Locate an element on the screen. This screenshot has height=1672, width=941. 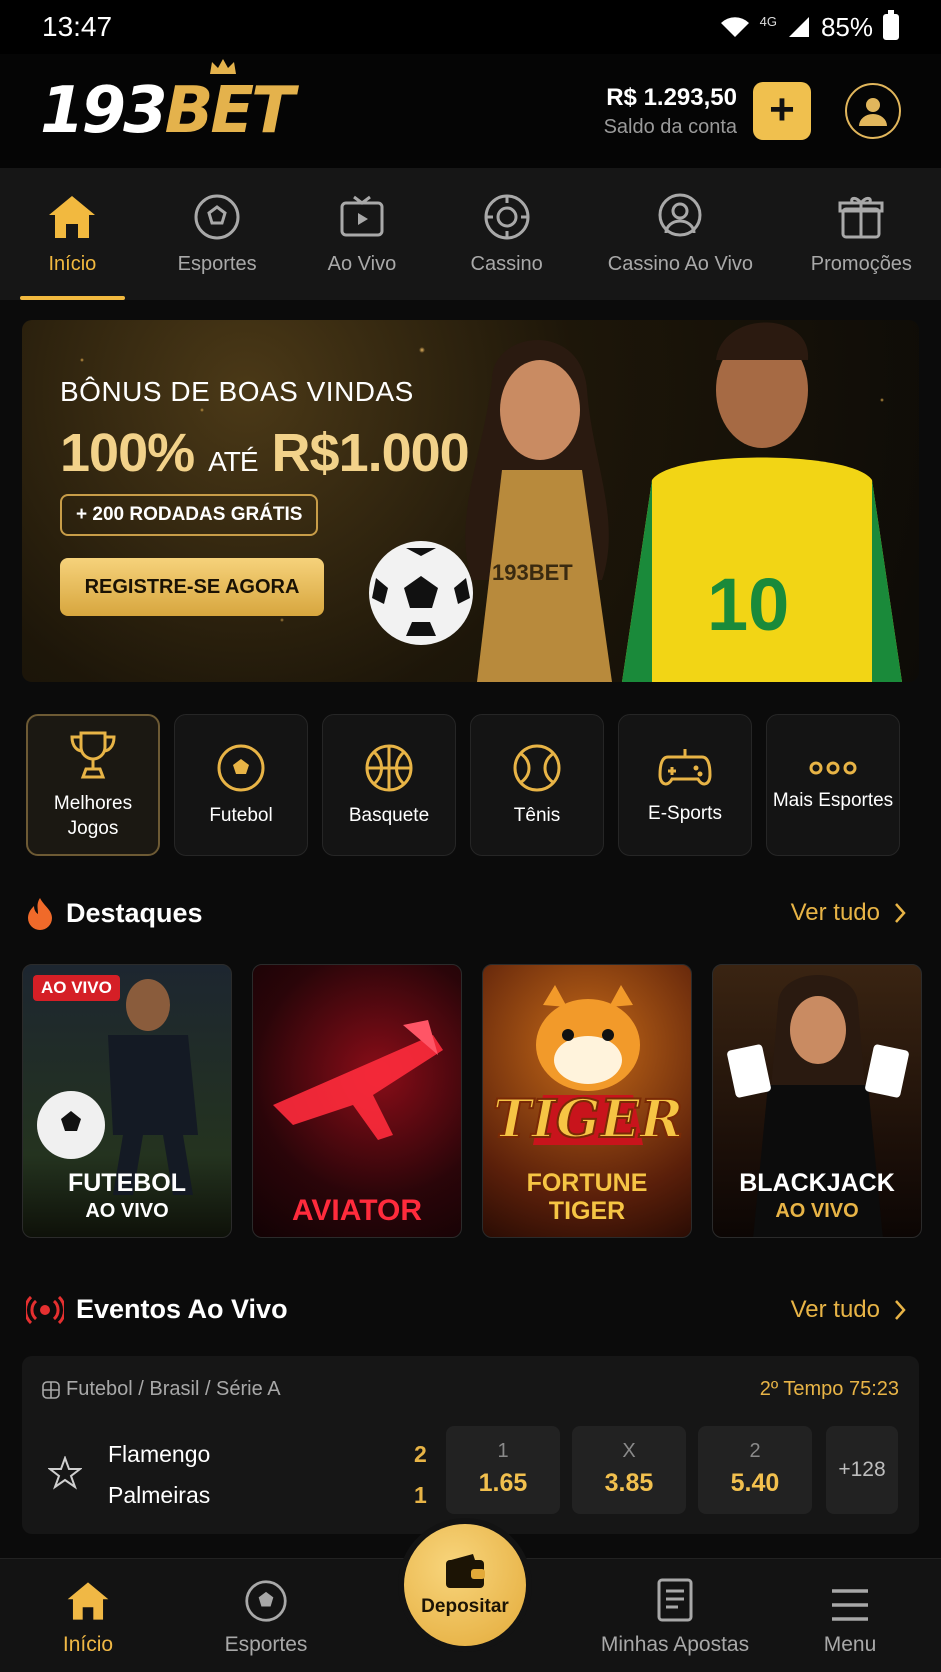
account-balance: R$ 1.293,50 Saldo da conta is located at coordinates (670, 111).